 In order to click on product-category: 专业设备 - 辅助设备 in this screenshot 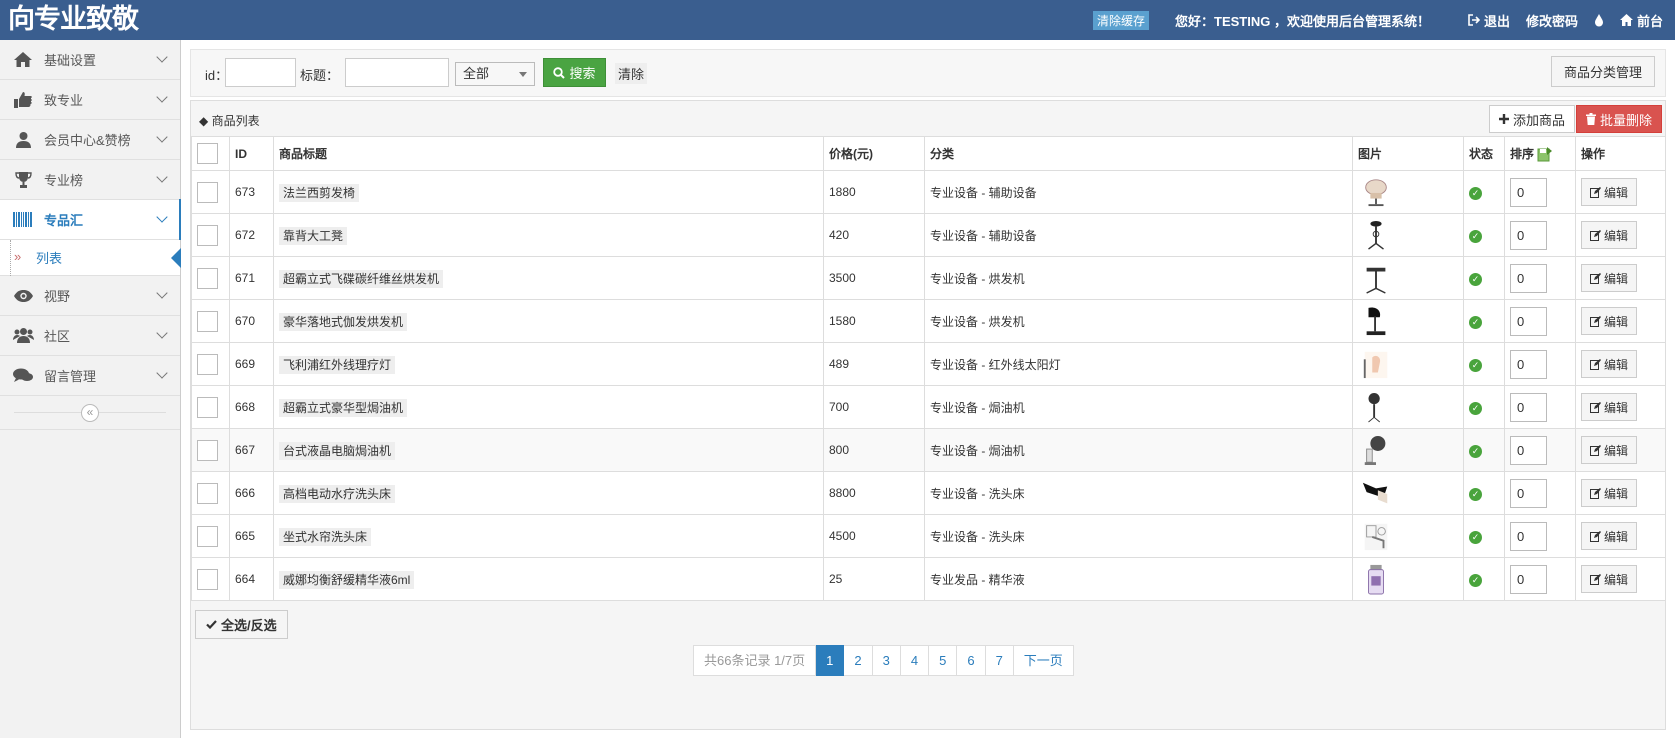, I will do `click(1138, 192)`.